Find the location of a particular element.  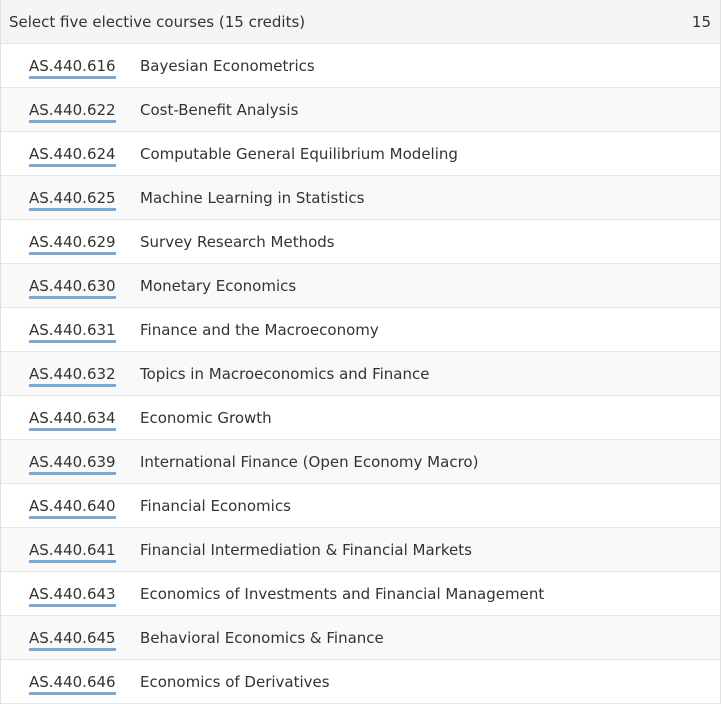

course-title: Monetary Economics is located at coordinates (218, 285).